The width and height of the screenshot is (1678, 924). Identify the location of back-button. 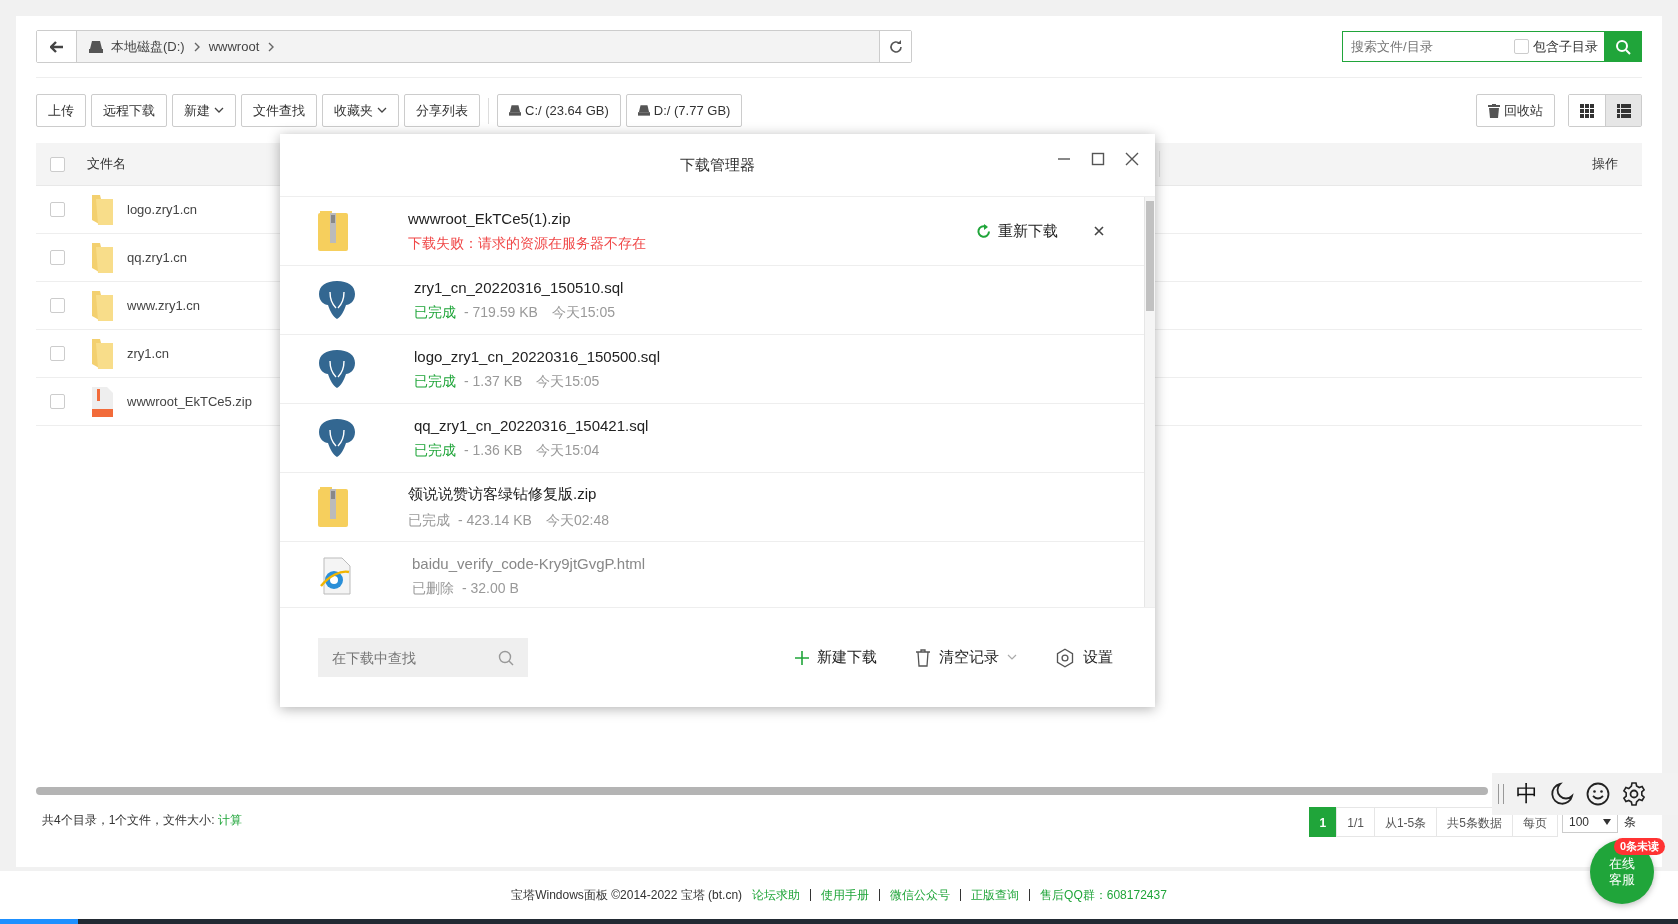
(57, 46).